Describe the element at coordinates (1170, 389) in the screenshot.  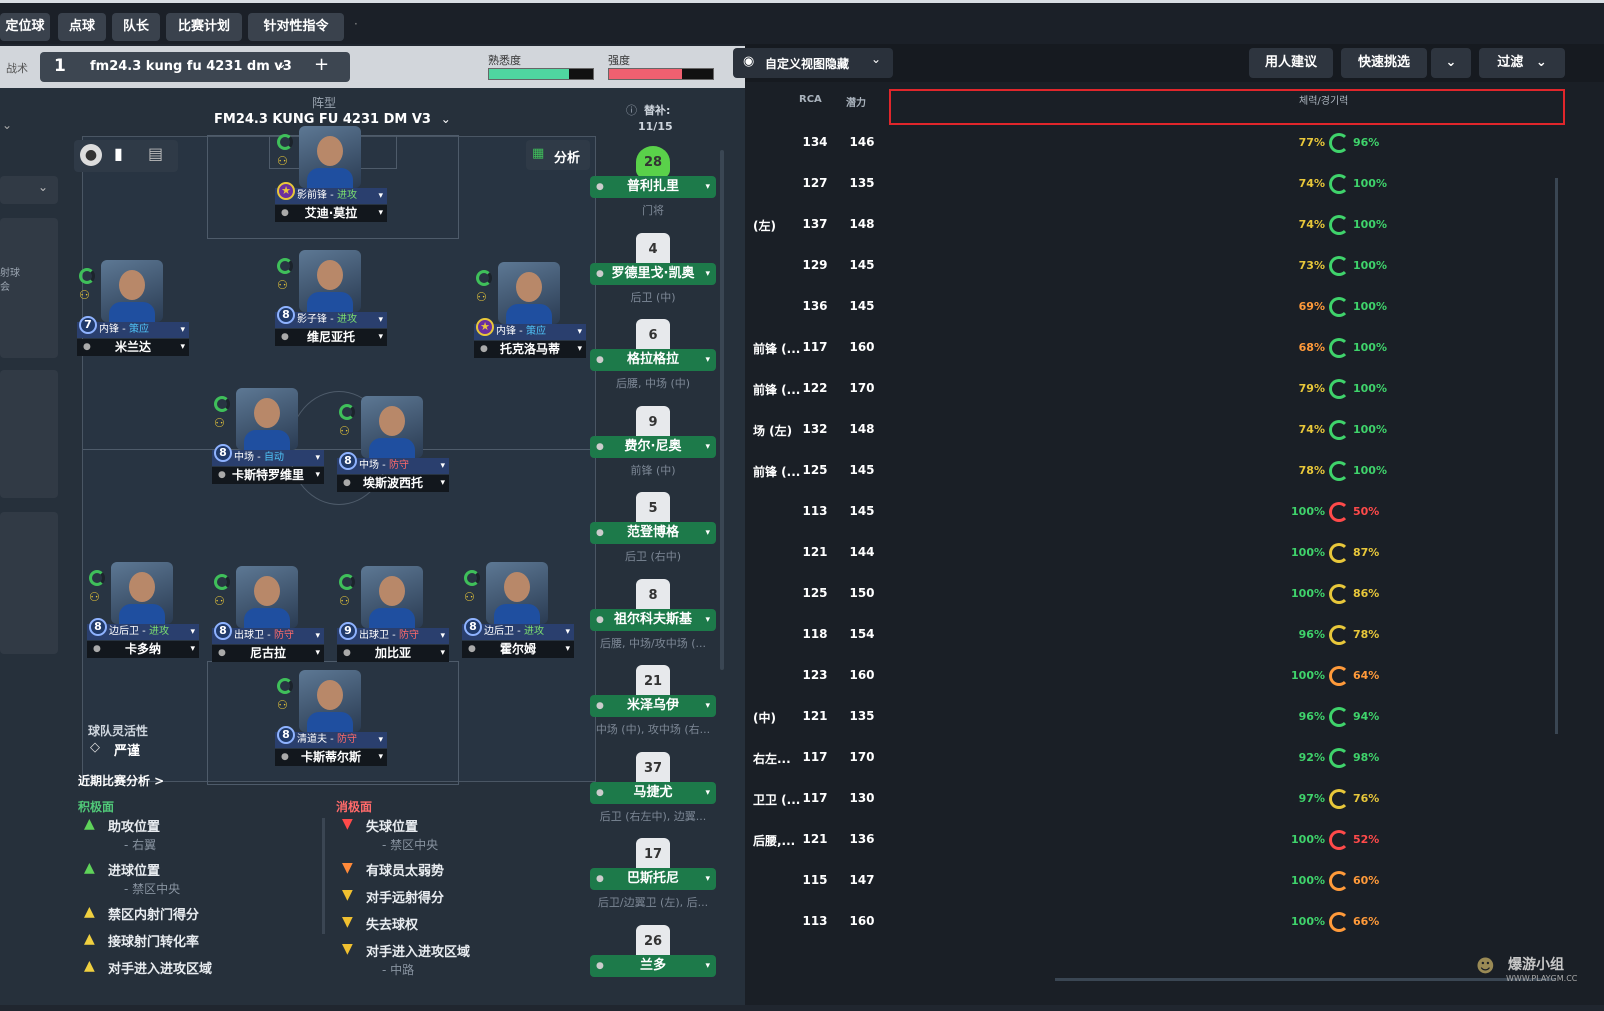
I see `table-row: 前锋 (... 122 170 79% 100%` at that location.